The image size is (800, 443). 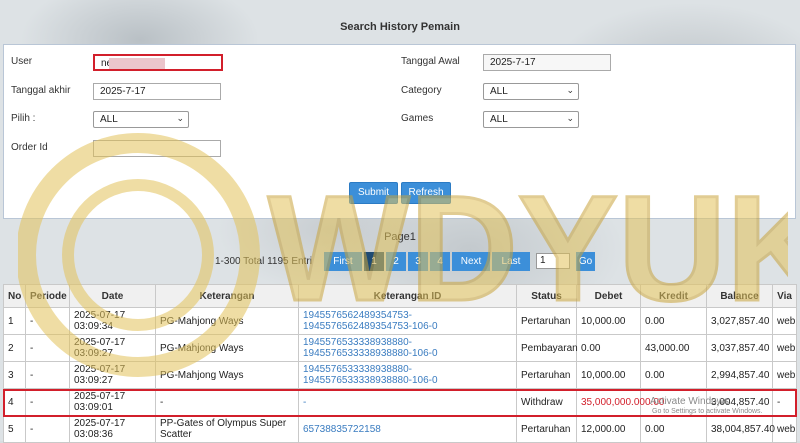 I want to click on page-button-2: 2, so click(x=396, y=261).